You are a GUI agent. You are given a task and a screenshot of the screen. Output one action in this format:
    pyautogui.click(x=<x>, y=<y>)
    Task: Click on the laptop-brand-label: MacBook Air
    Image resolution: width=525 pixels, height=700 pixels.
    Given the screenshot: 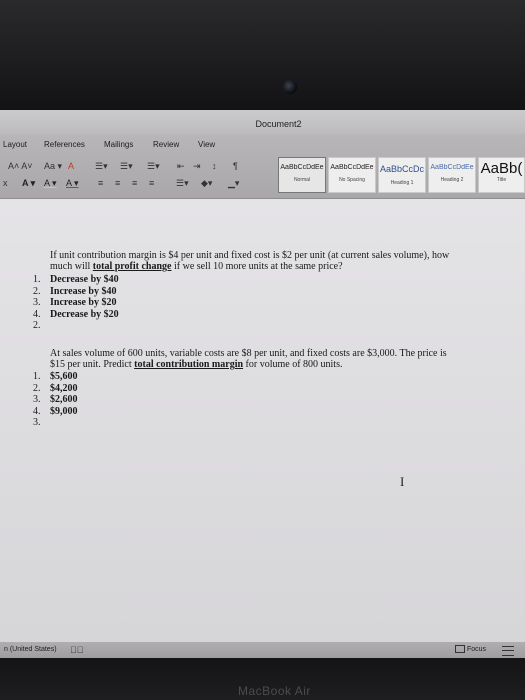 What is the action you would take?
    pyautogui.click(x=274, y=691)
    